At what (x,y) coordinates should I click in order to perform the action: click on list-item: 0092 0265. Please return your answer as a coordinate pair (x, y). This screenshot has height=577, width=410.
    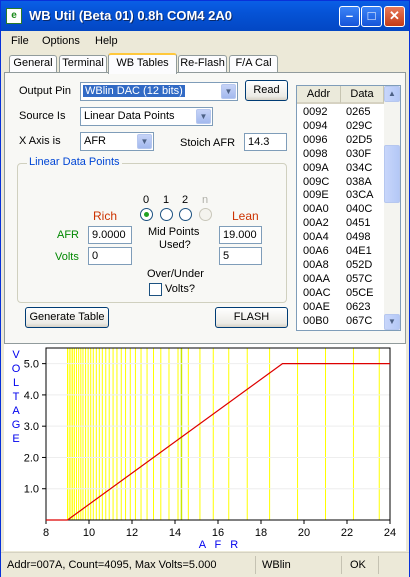
    Looking at the image, I should click on (340, 112).